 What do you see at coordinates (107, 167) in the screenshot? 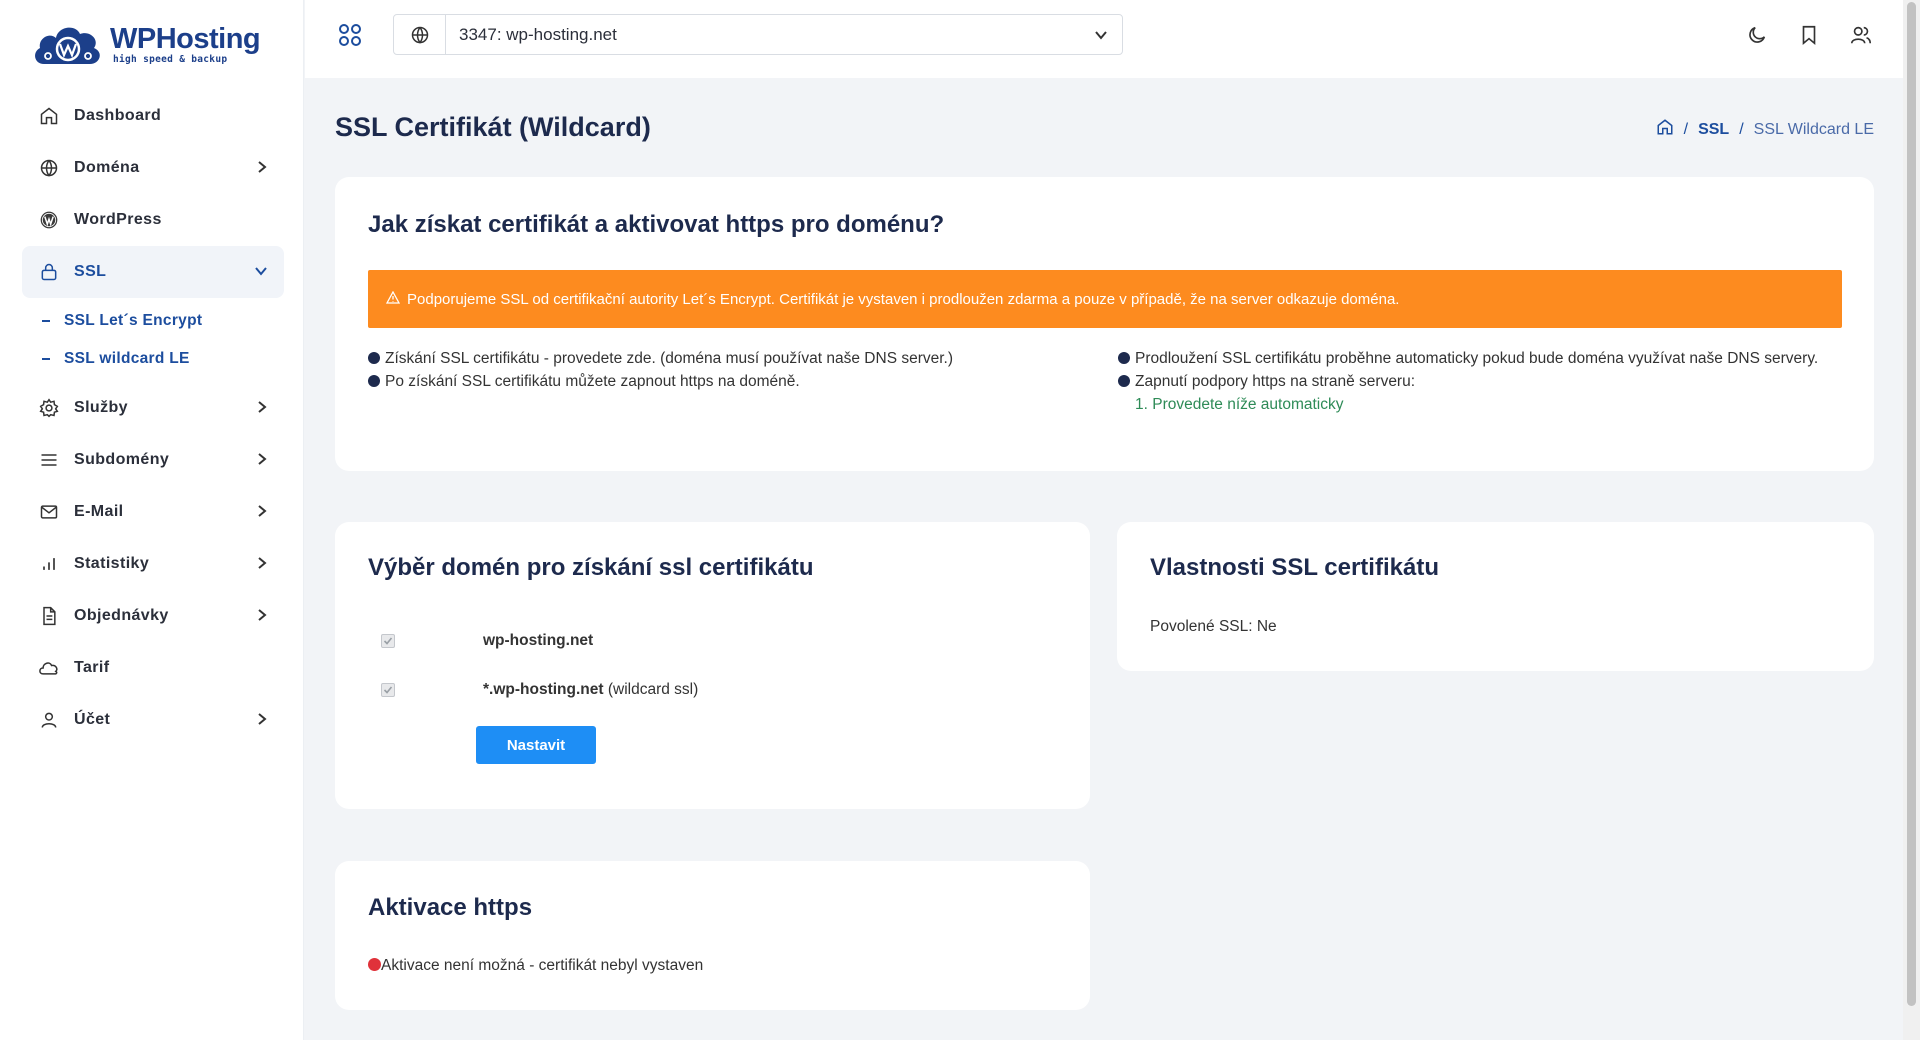
I see `sidebar-item-label: Doména` at bounding box center [107, 167].